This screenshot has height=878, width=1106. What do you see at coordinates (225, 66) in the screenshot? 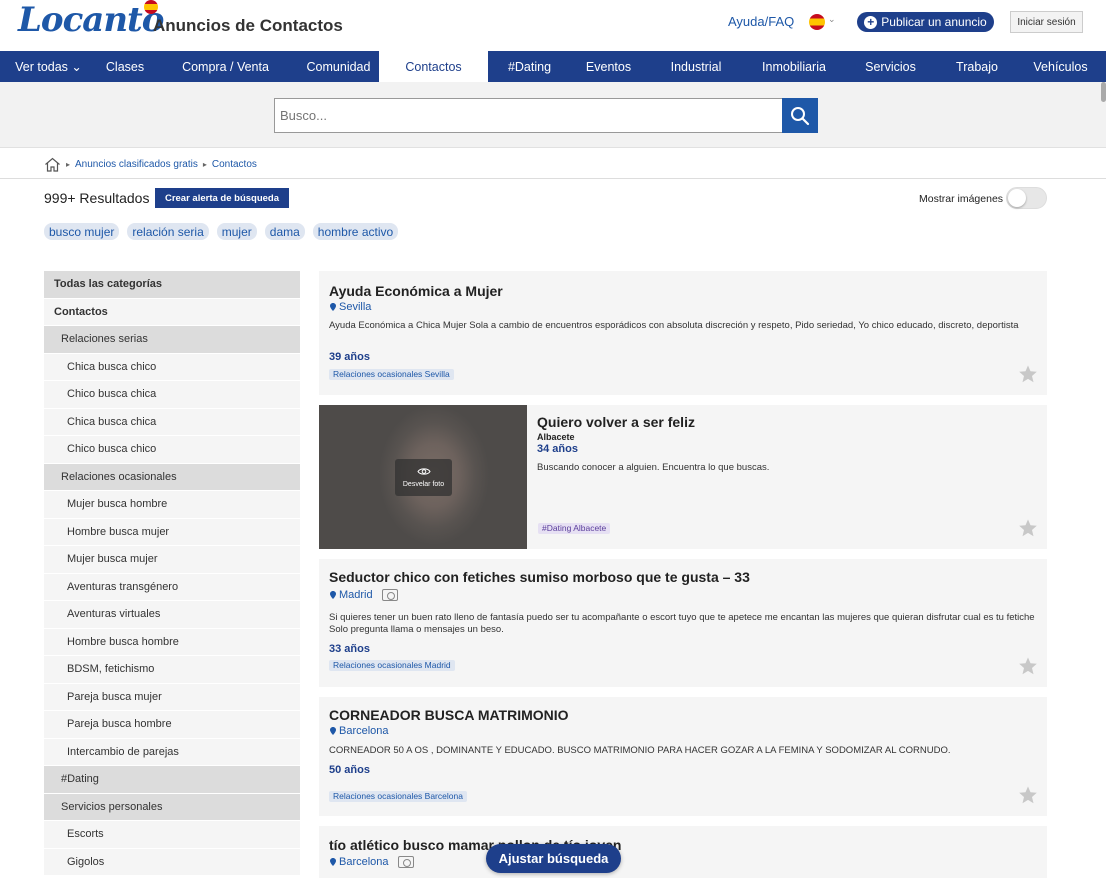
I see `nav-item-compra-venta: Compra / Venta` at bounding box center [225, 66].